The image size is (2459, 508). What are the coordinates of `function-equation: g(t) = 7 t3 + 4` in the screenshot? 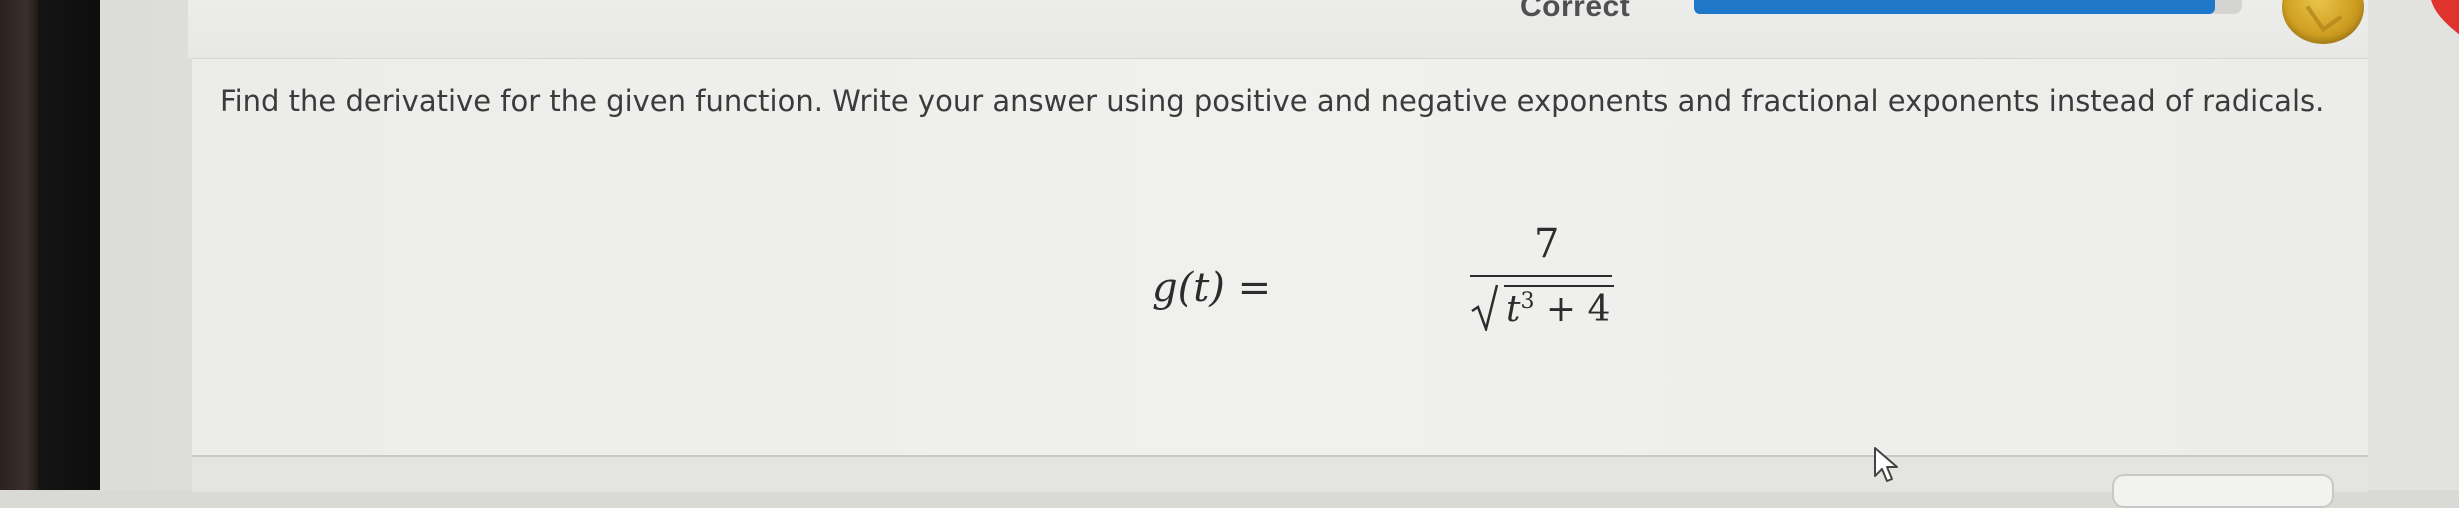 It's located at (1402, 289).